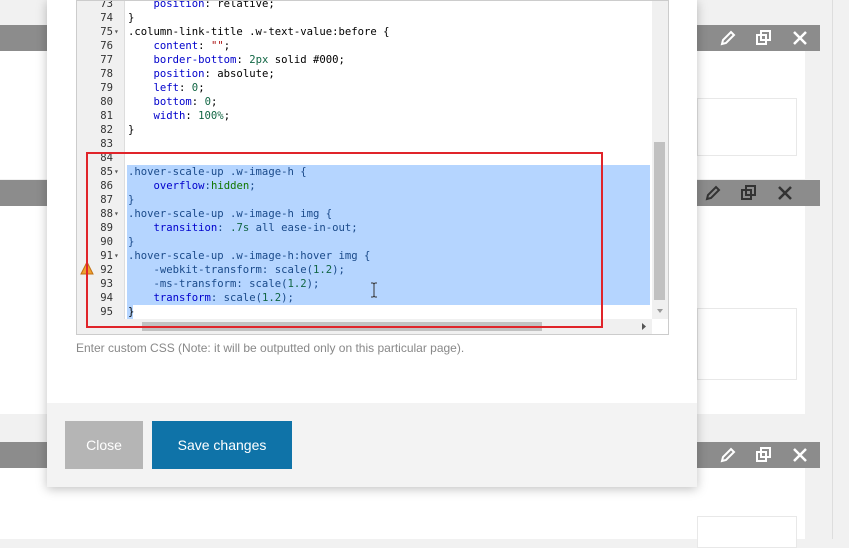 The height and width of the screenshot is (548, 849). Describe the element at coordinates (840, 269) in the screenshot. I see `page-scrollbar` at that location.